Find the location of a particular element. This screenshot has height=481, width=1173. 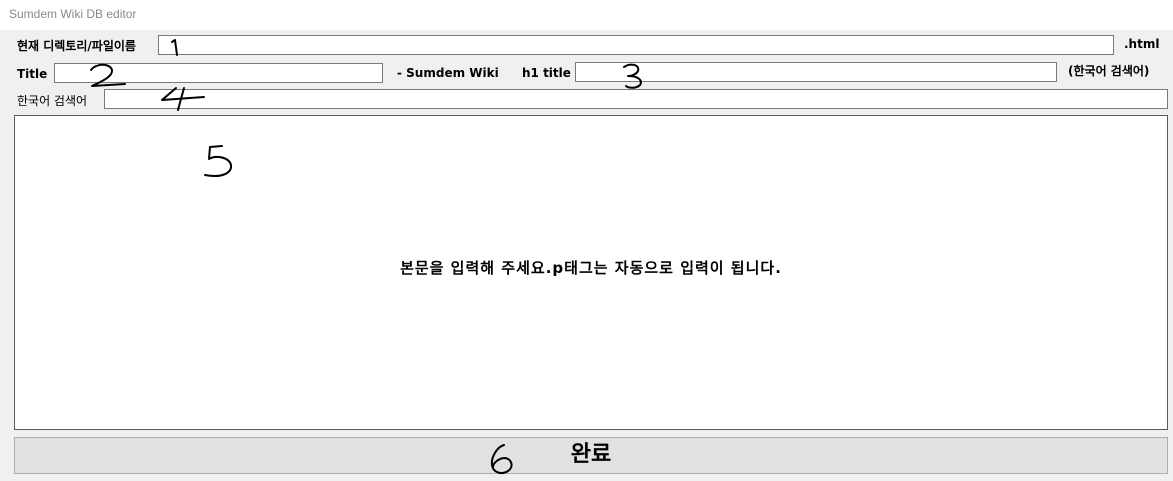

korean-keyword-label: 한국어 검색어 is located at coordinates (52, 101).